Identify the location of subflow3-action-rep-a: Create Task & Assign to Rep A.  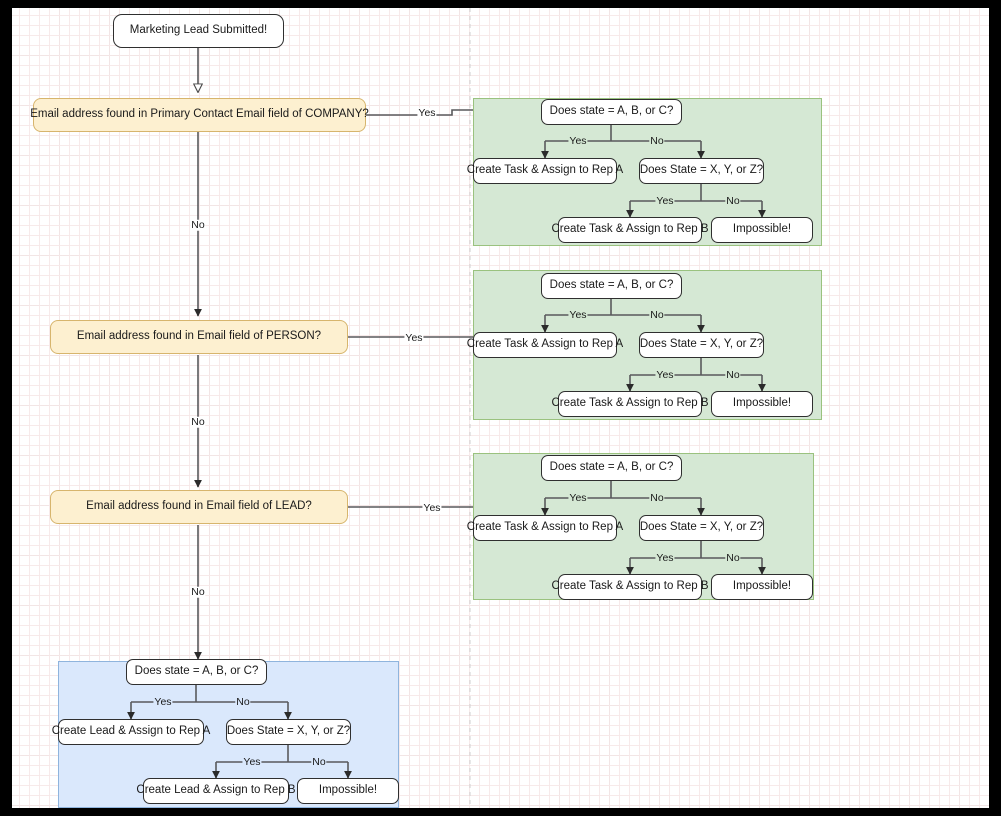
(545, 528).